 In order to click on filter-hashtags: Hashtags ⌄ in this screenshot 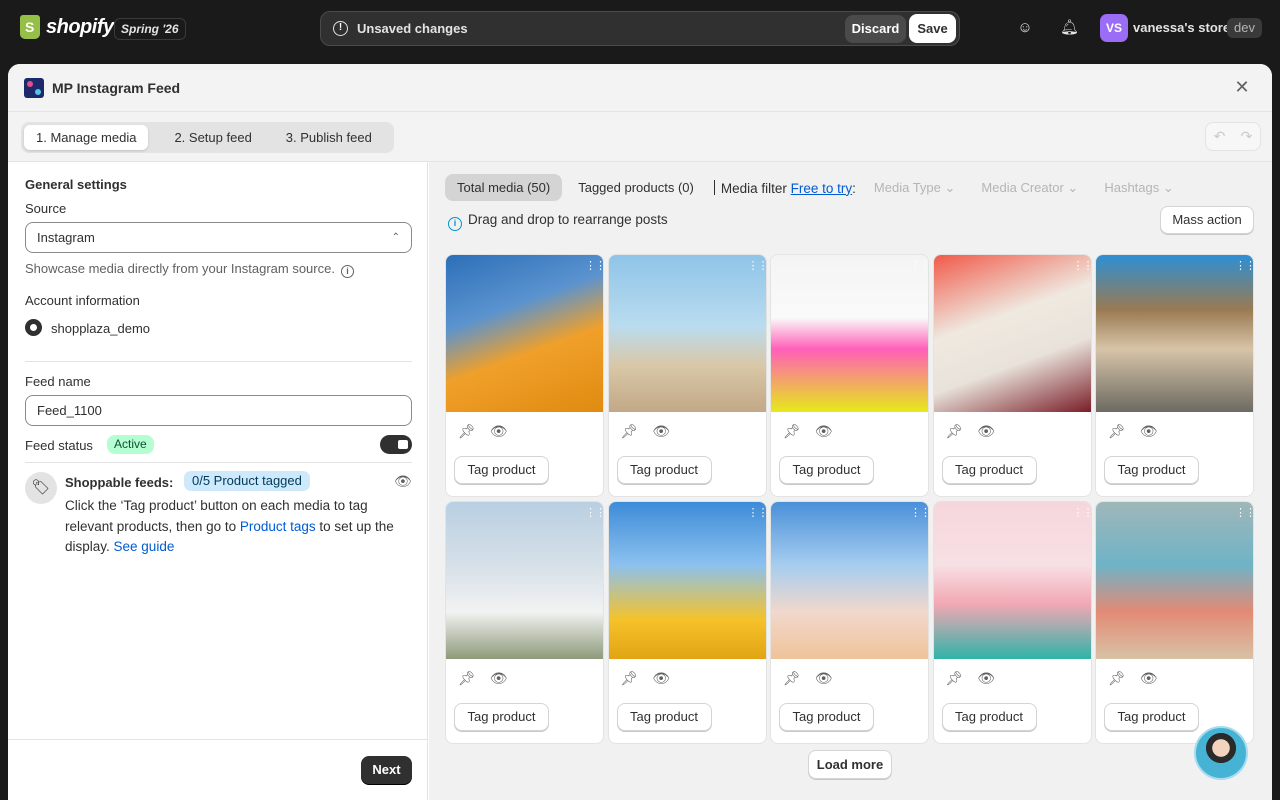, I will do `click(1138, 188)`.